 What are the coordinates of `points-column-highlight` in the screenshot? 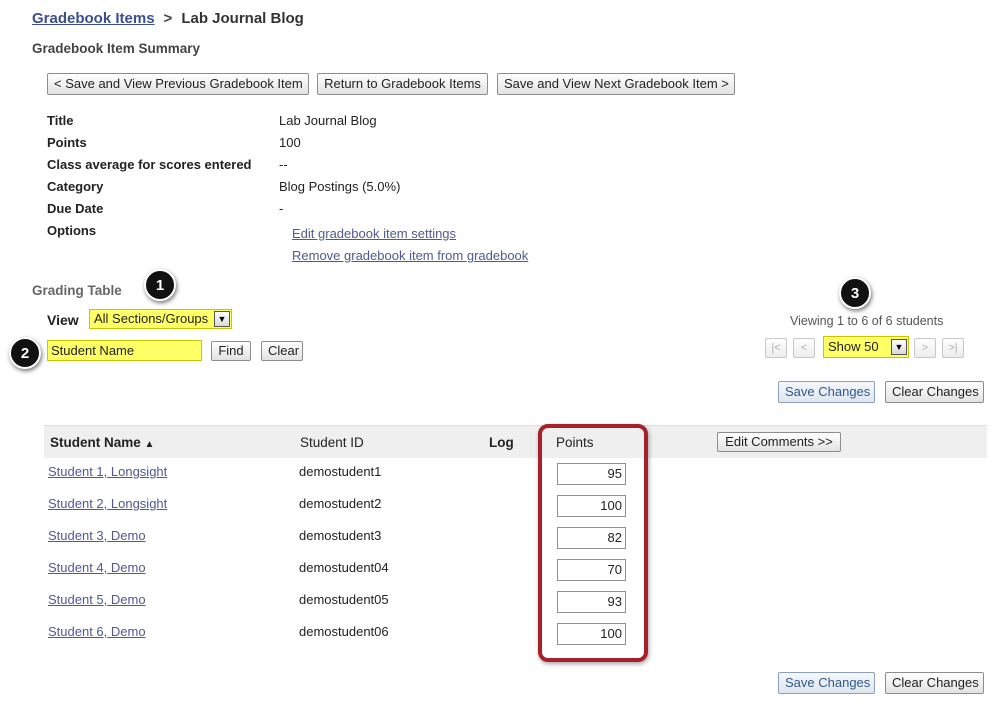 It's located at (593, 543).